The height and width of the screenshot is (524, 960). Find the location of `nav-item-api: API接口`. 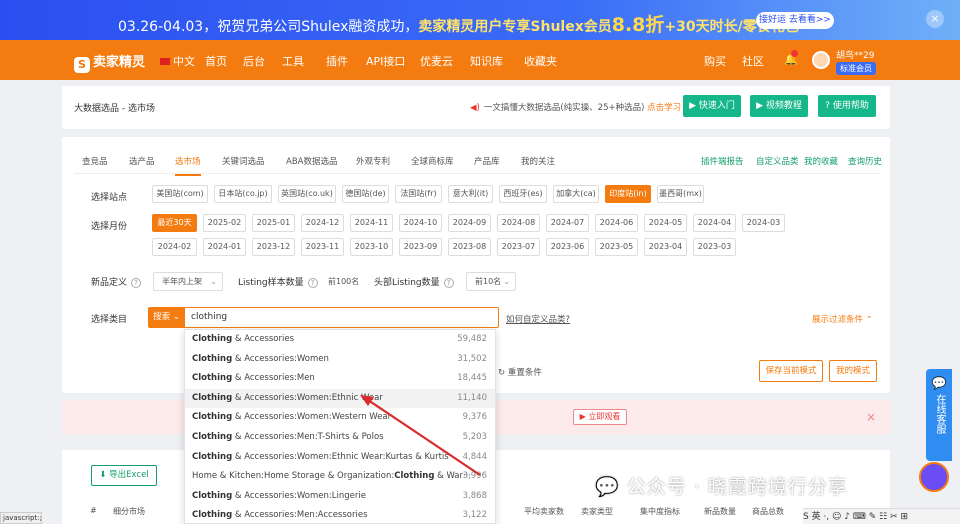

nav-item-api: API接口 is located at coordinates (385, 61).